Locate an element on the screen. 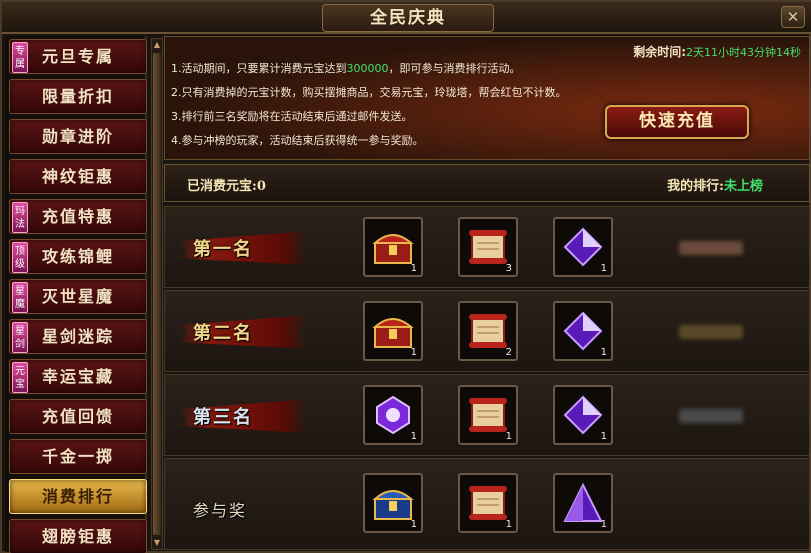 This screenshot has height=553, width=811. sidebar-item-big-spender: 千金一掷 is located at coordinates (78, 456).